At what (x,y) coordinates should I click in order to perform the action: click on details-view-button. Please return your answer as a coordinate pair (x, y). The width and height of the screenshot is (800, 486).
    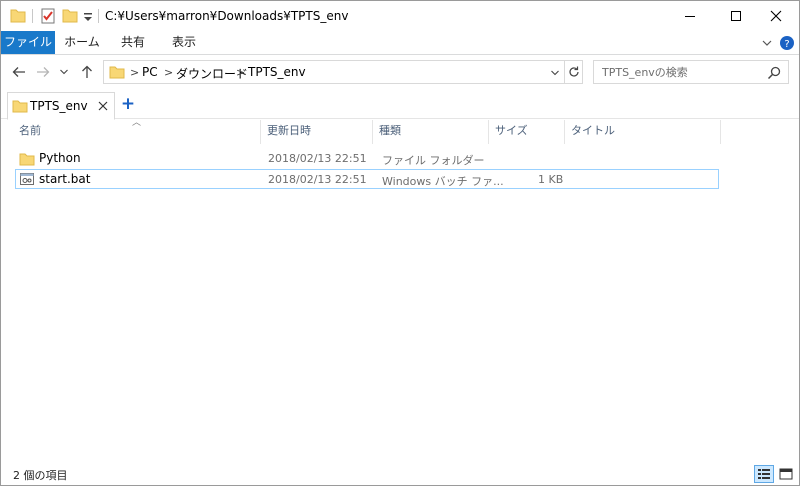
    Looking at the image, I should click on (764, 474).